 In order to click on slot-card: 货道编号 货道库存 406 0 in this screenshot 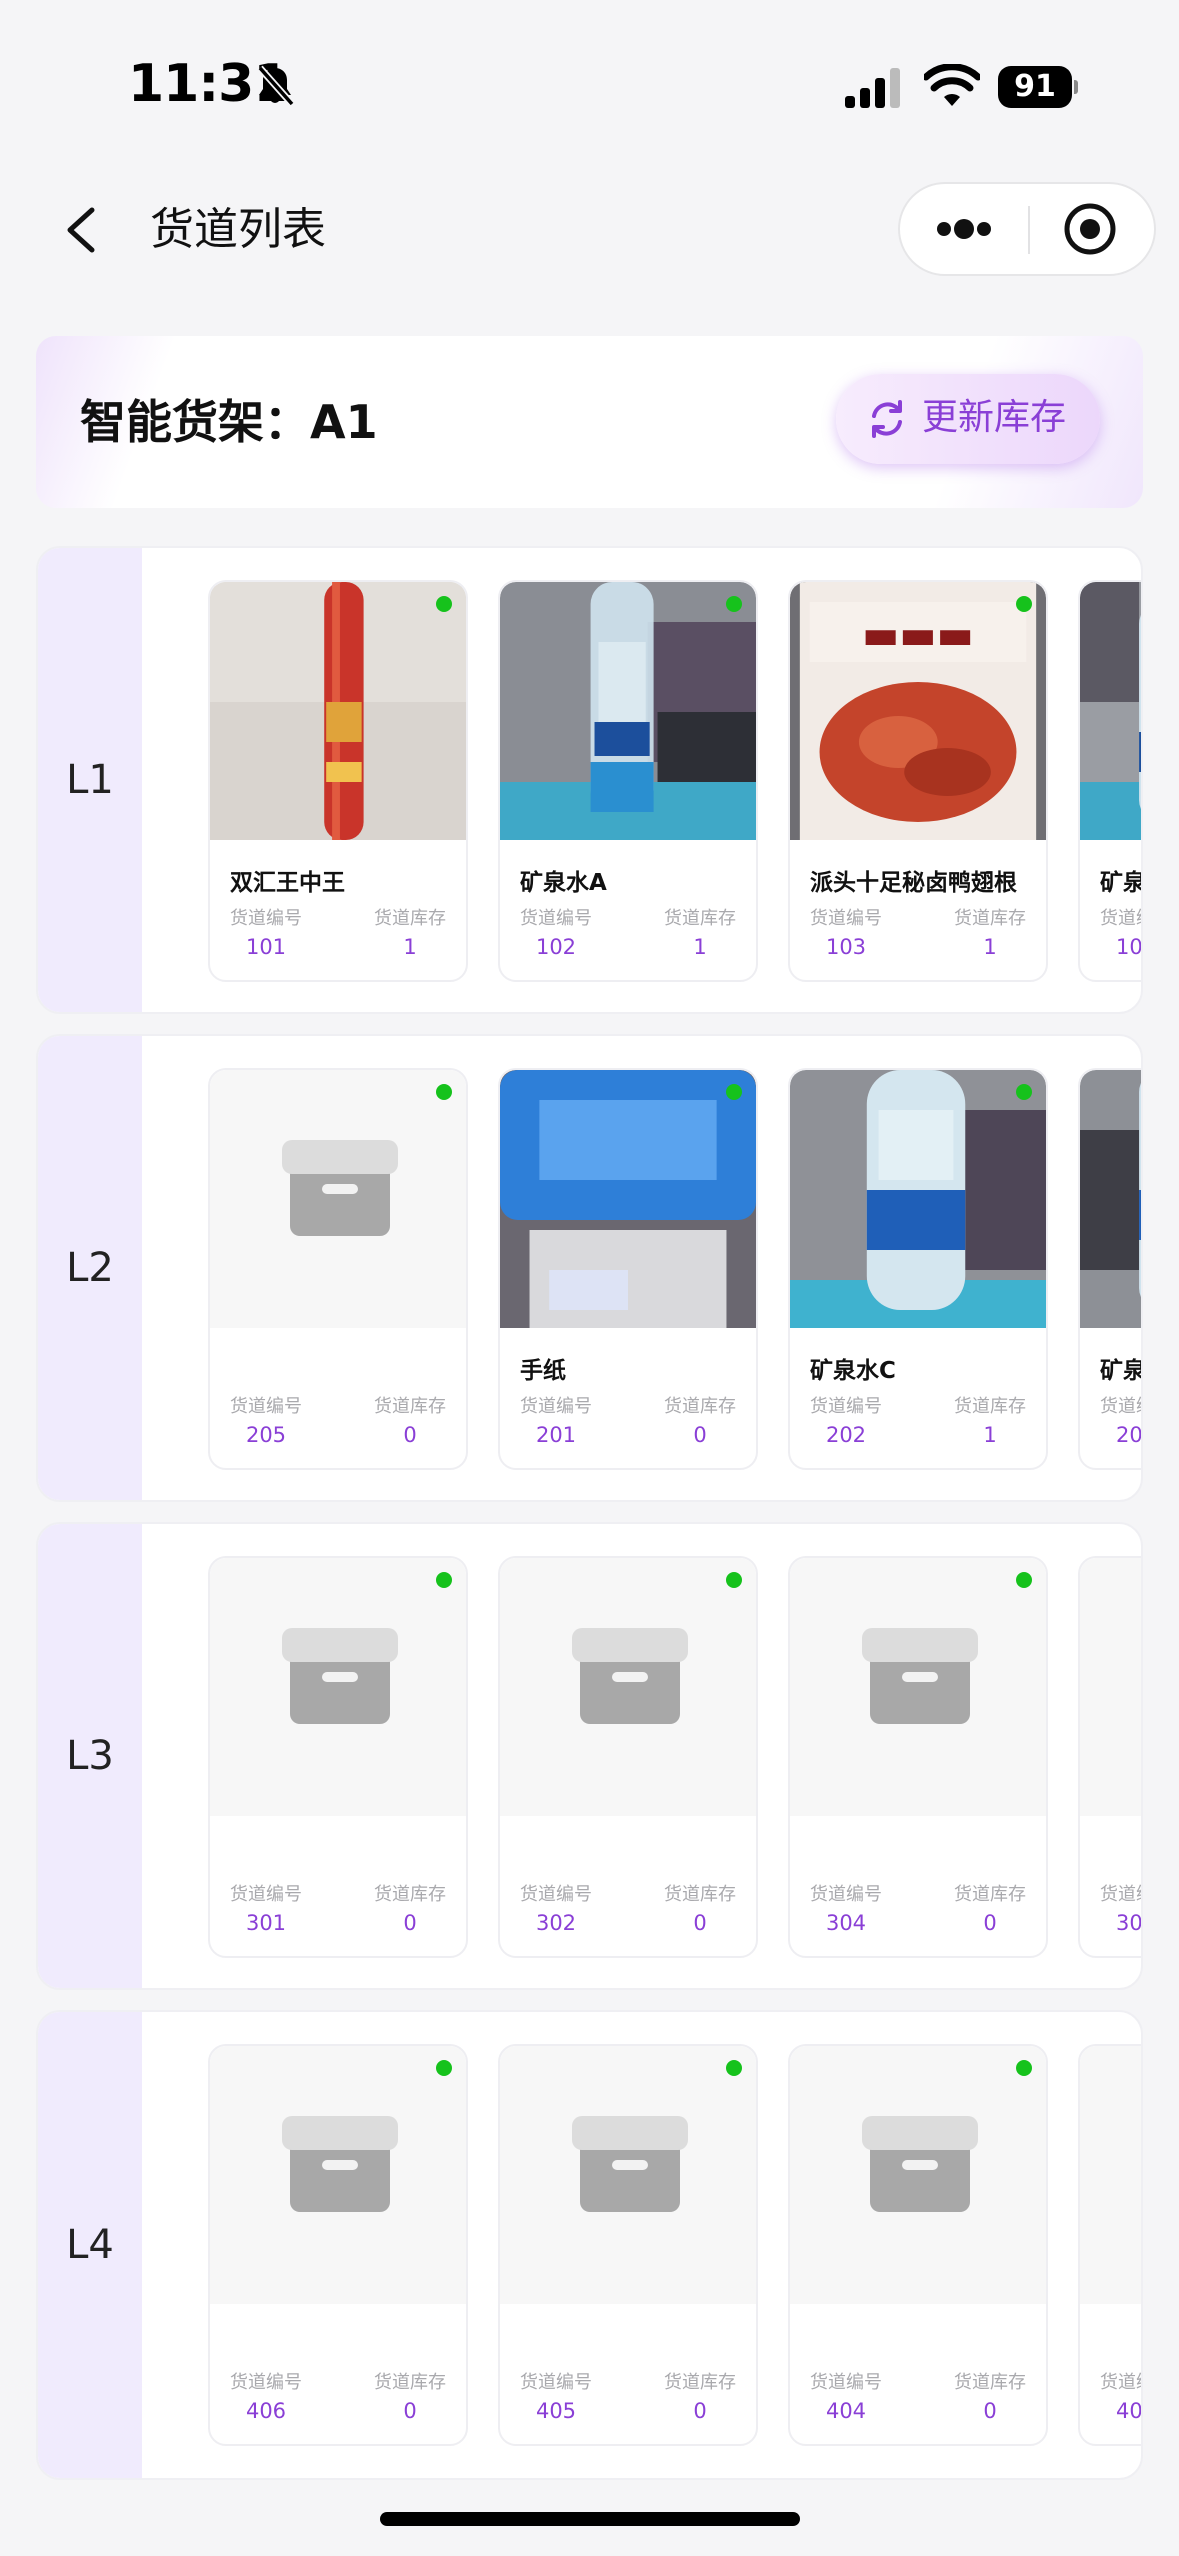, I will do `click(338, 2245)`.